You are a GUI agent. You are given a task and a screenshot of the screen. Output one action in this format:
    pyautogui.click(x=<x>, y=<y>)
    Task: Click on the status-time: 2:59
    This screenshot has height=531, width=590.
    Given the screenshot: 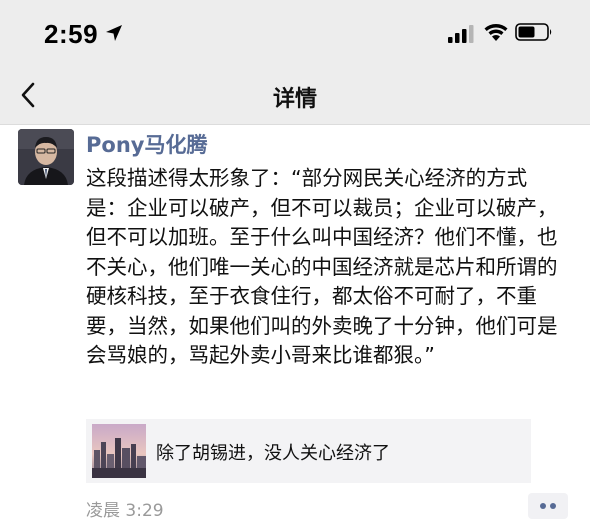 What is the action you would take?
    pyautogui.click(x=71, y=34)
    